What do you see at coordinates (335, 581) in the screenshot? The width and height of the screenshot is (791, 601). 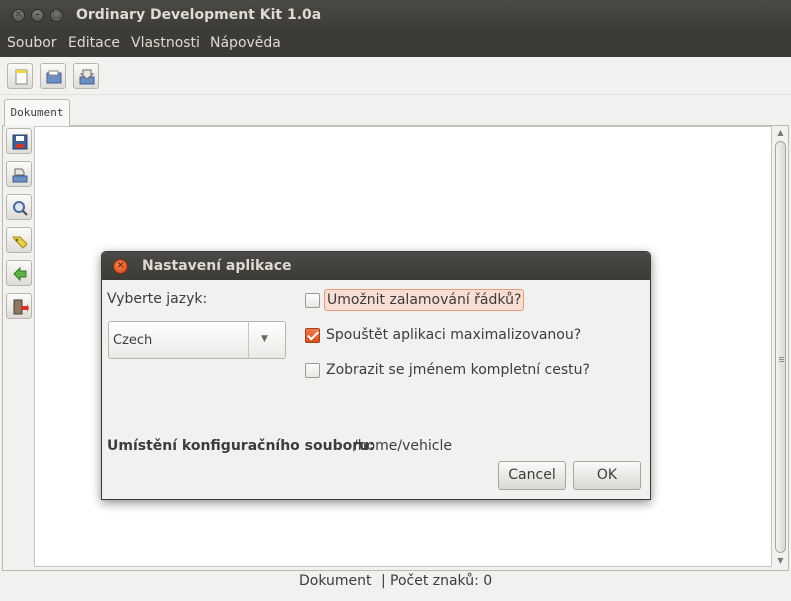 I see `status-document: Dokument` at bounding box center [335, 581].